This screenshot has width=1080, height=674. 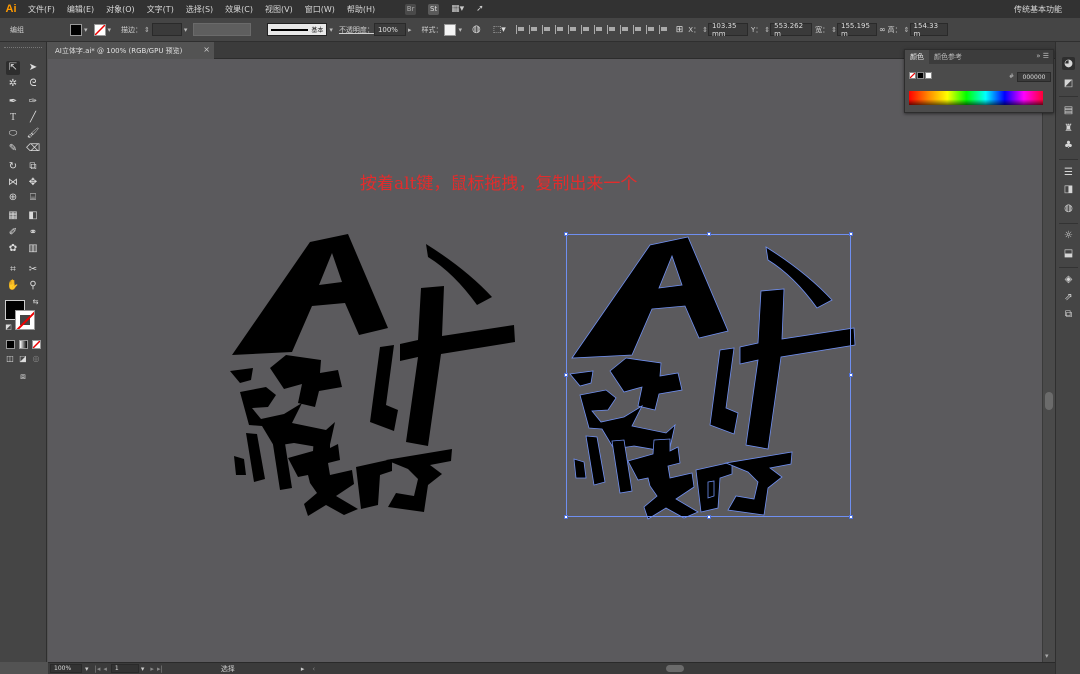 I want to click on rocket-icon: ➚, so click(x=480, y=9).